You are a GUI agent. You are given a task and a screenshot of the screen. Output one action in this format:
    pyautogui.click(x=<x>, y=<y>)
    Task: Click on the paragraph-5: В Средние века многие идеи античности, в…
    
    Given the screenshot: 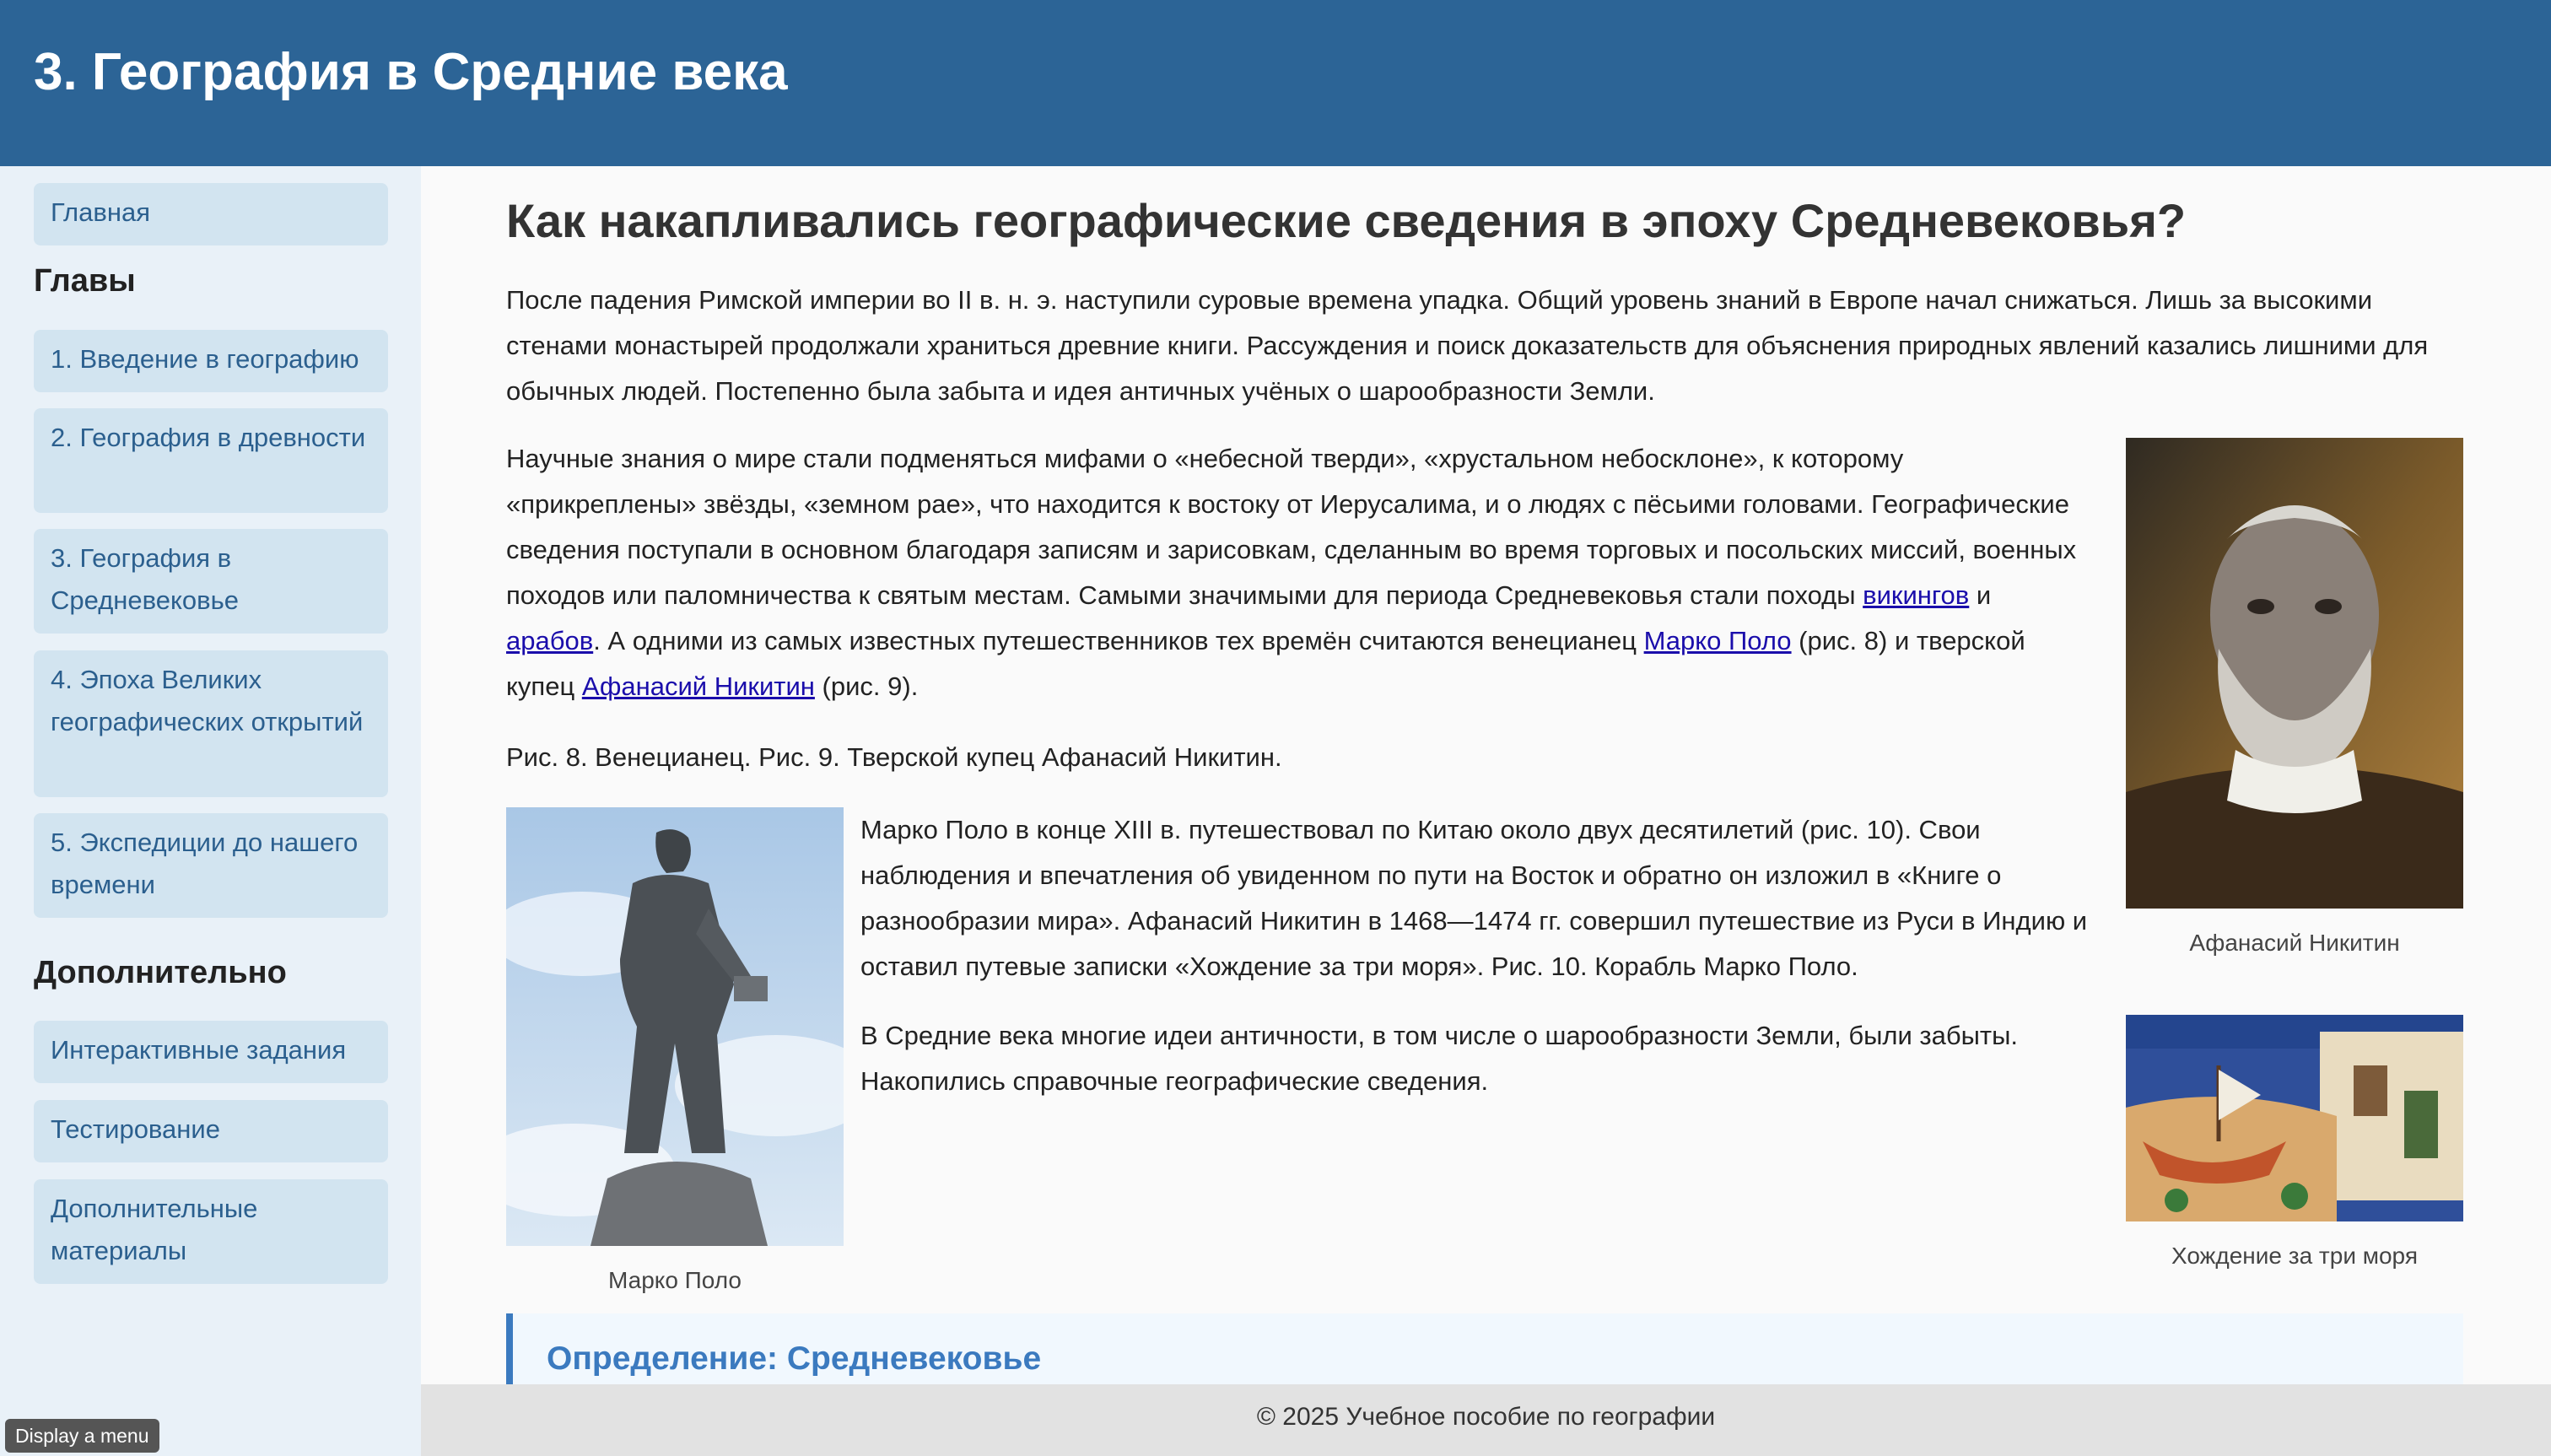 What is the action you would take?
    pyautogui.click(x=1439, y=1058)
    